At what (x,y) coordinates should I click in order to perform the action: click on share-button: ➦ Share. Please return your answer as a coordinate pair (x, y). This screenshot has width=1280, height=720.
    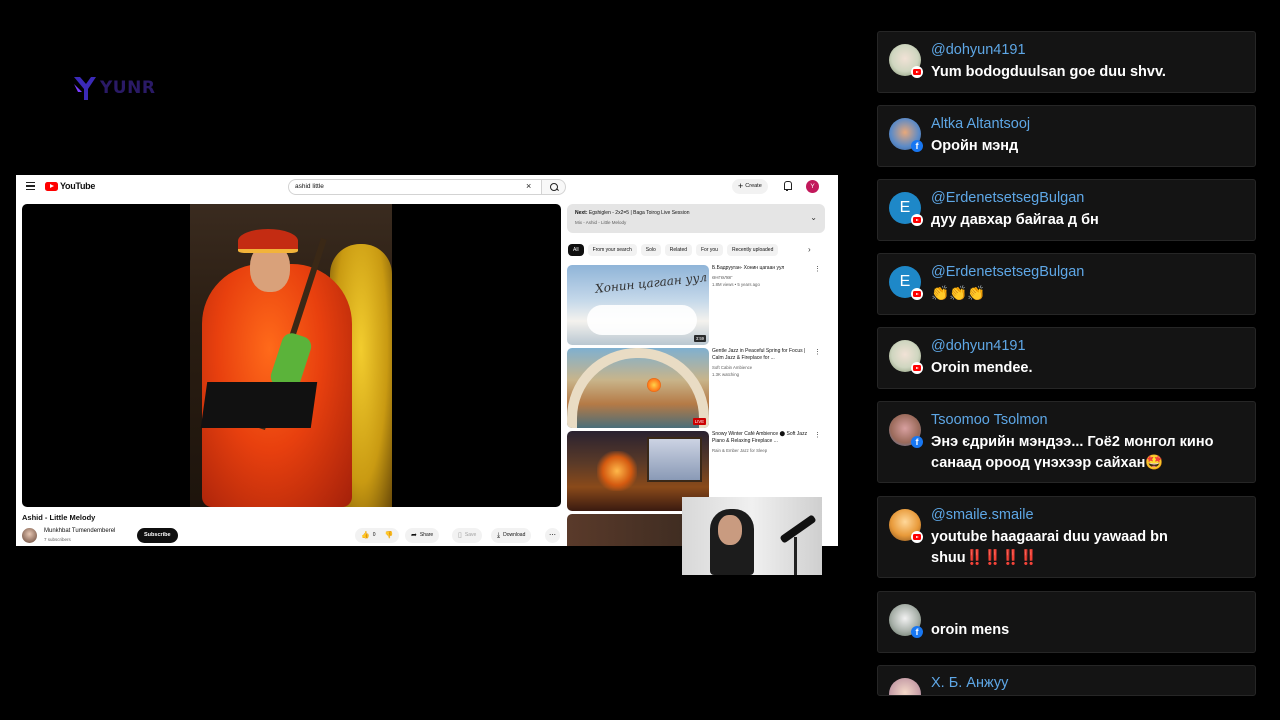
    Looking at the image, I should click on (422, 535).